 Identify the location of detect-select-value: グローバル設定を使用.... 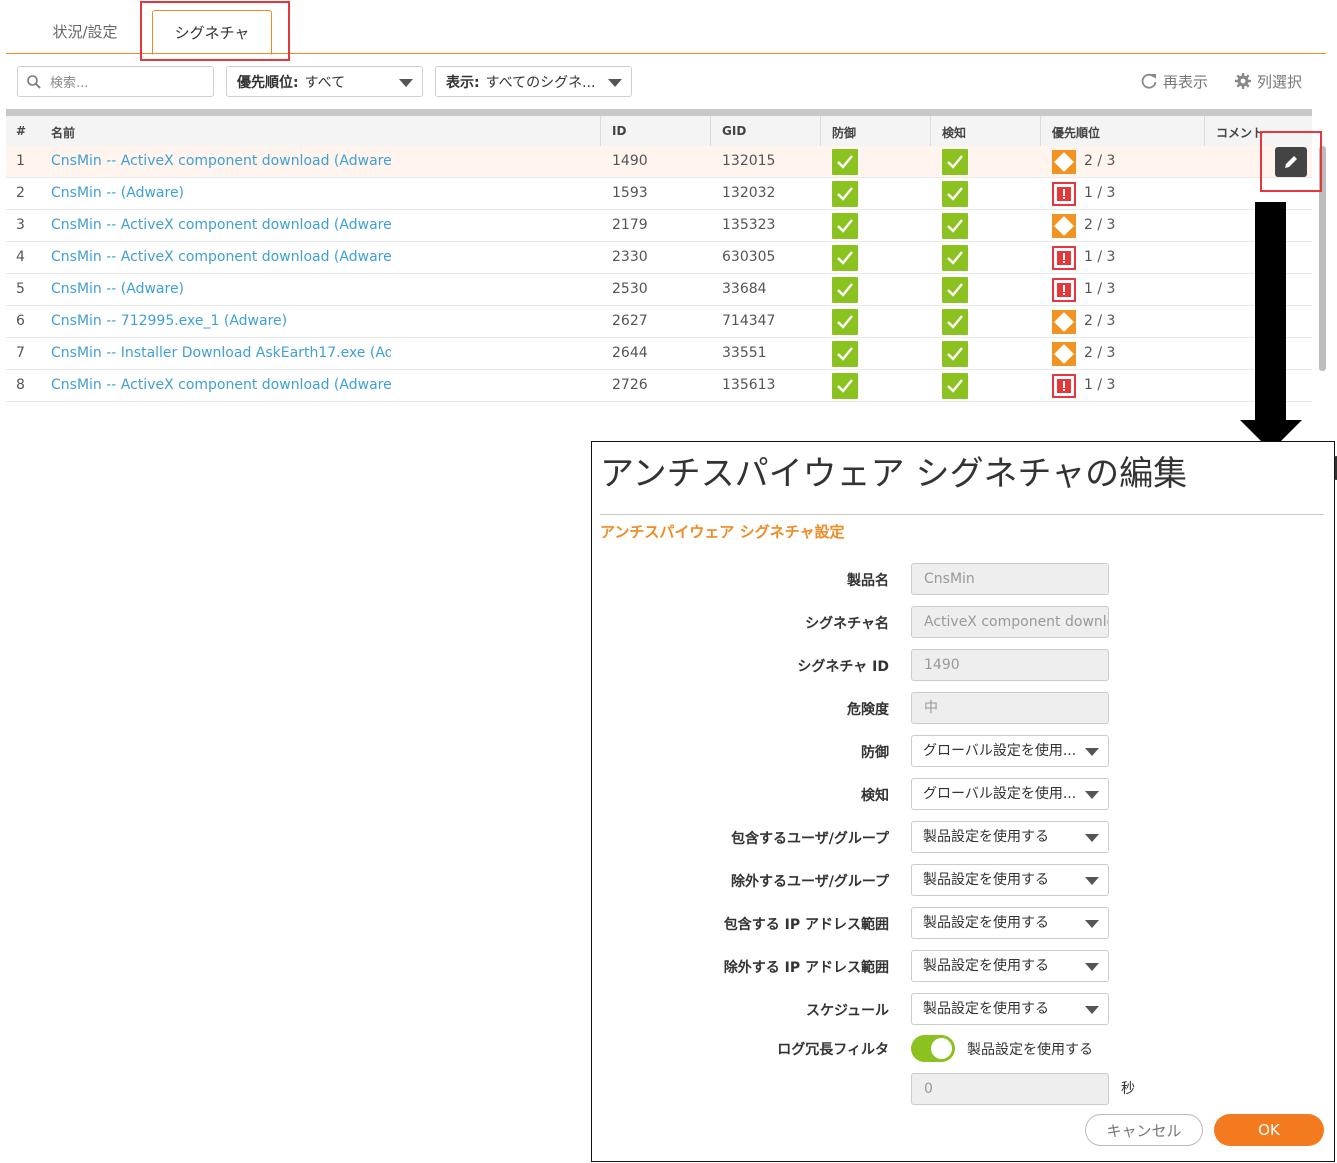
(1000, 794).